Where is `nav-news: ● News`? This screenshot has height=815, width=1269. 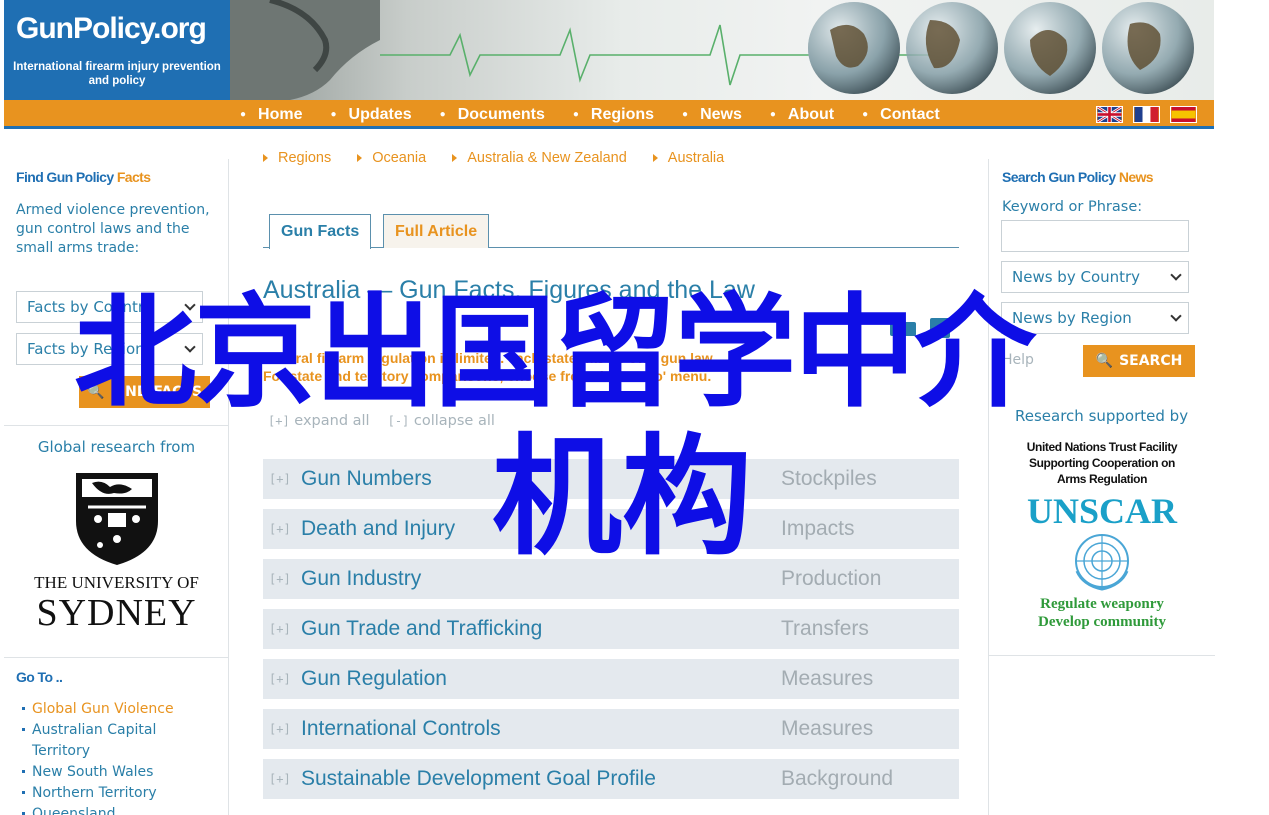 nav-news: ● News is located at coordinates (712, 115).